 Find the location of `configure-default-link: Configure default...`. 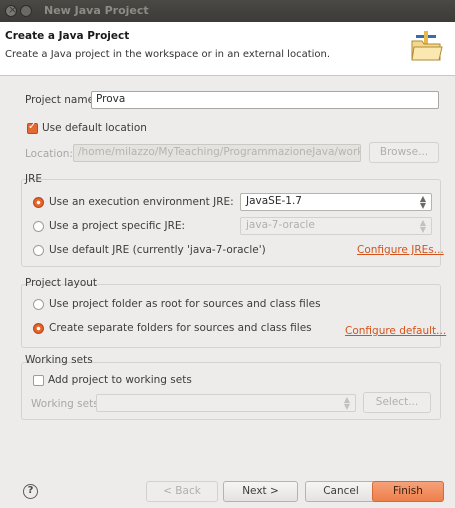

configure-default-link: Configure default... is located at coordinates (395, 331).